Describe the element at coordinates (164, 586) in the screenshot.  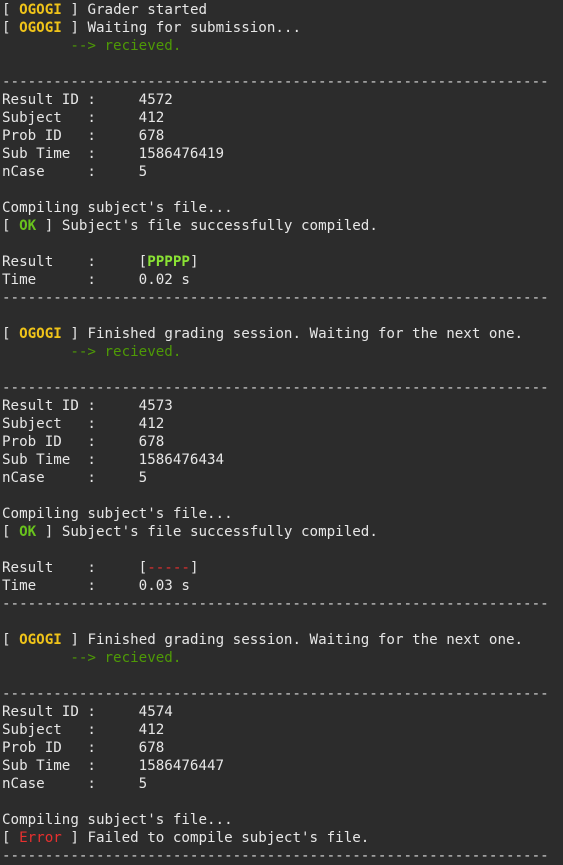
I see `value: 0.03 s` at that location.